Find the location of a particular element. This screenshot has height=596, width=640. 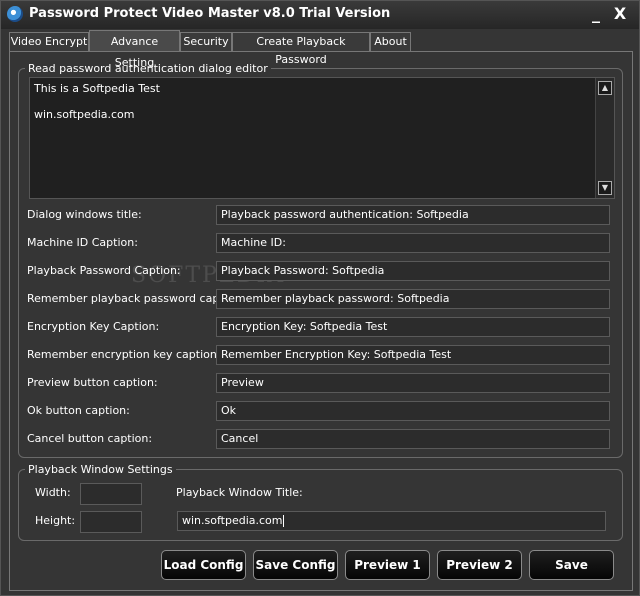

height-label: Height: is located at coordinates (55, 520).